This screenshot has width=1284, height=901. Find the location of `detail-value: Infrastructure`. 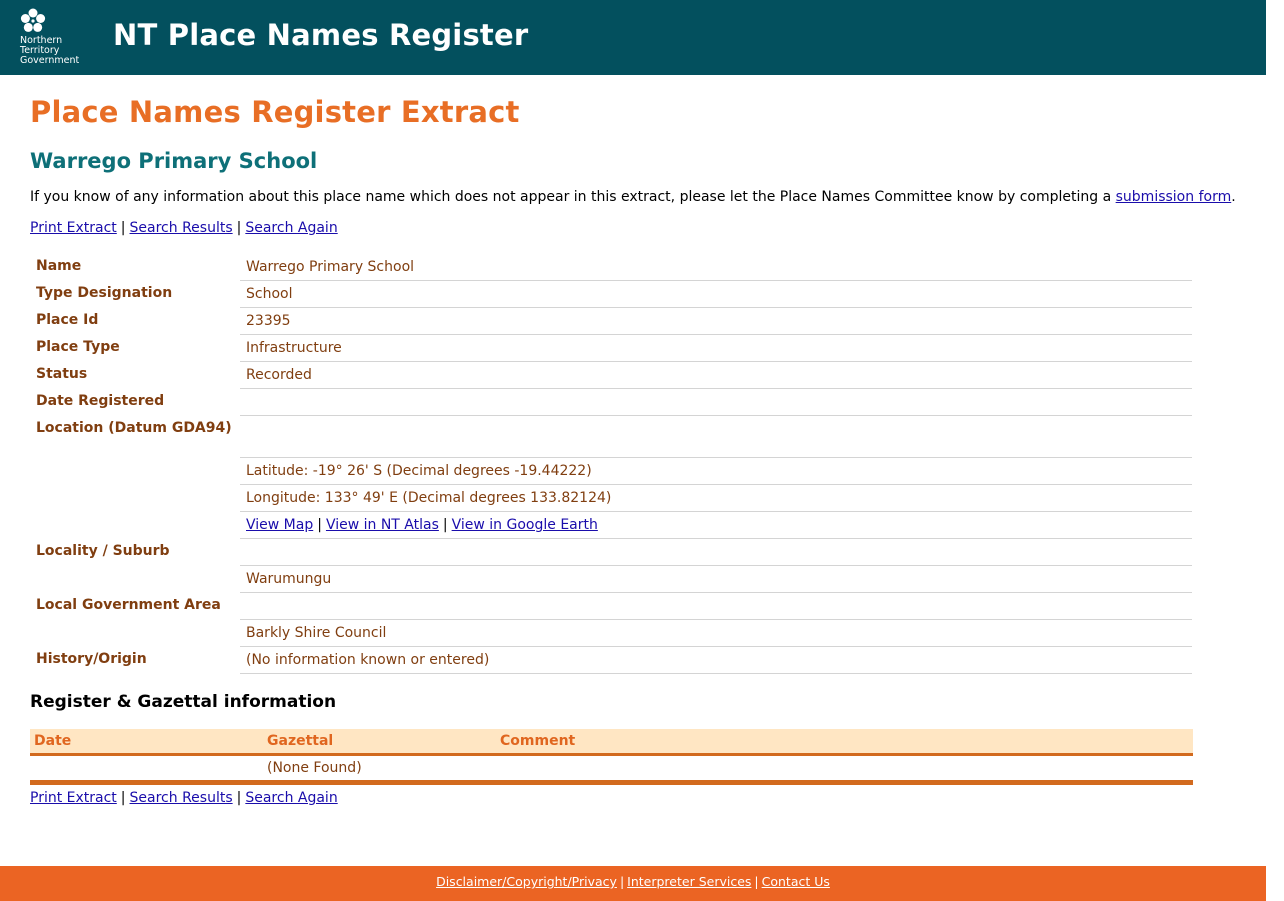

detail-value: Infrastructure is located at coordinates (716, 348).